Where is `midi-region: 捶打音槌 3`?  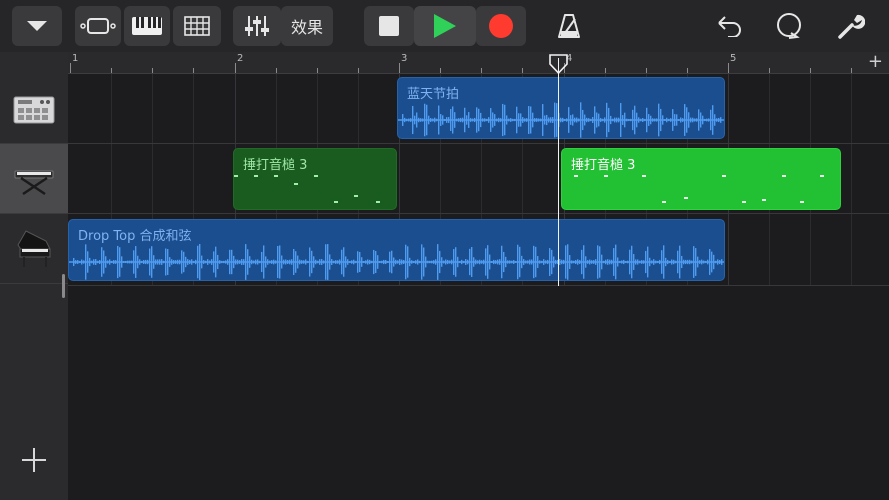
midi-region: 捶打音槌 3 is located at coordinates (315, 179).